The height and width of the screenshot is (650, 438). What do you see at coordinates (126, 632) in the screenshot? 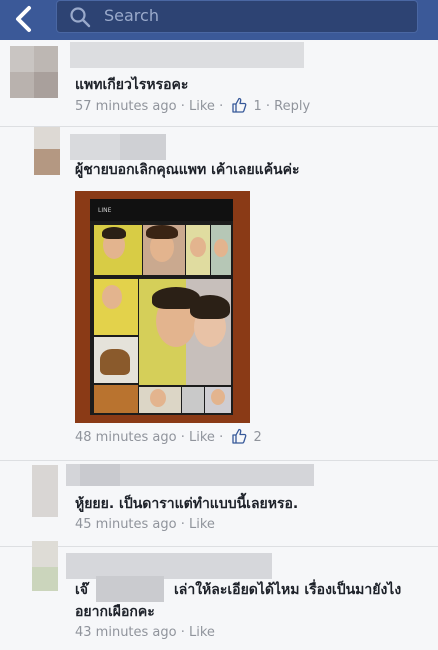
I see `comment-timestamp: 43 minutes ago` at bounding box center [126, 632].